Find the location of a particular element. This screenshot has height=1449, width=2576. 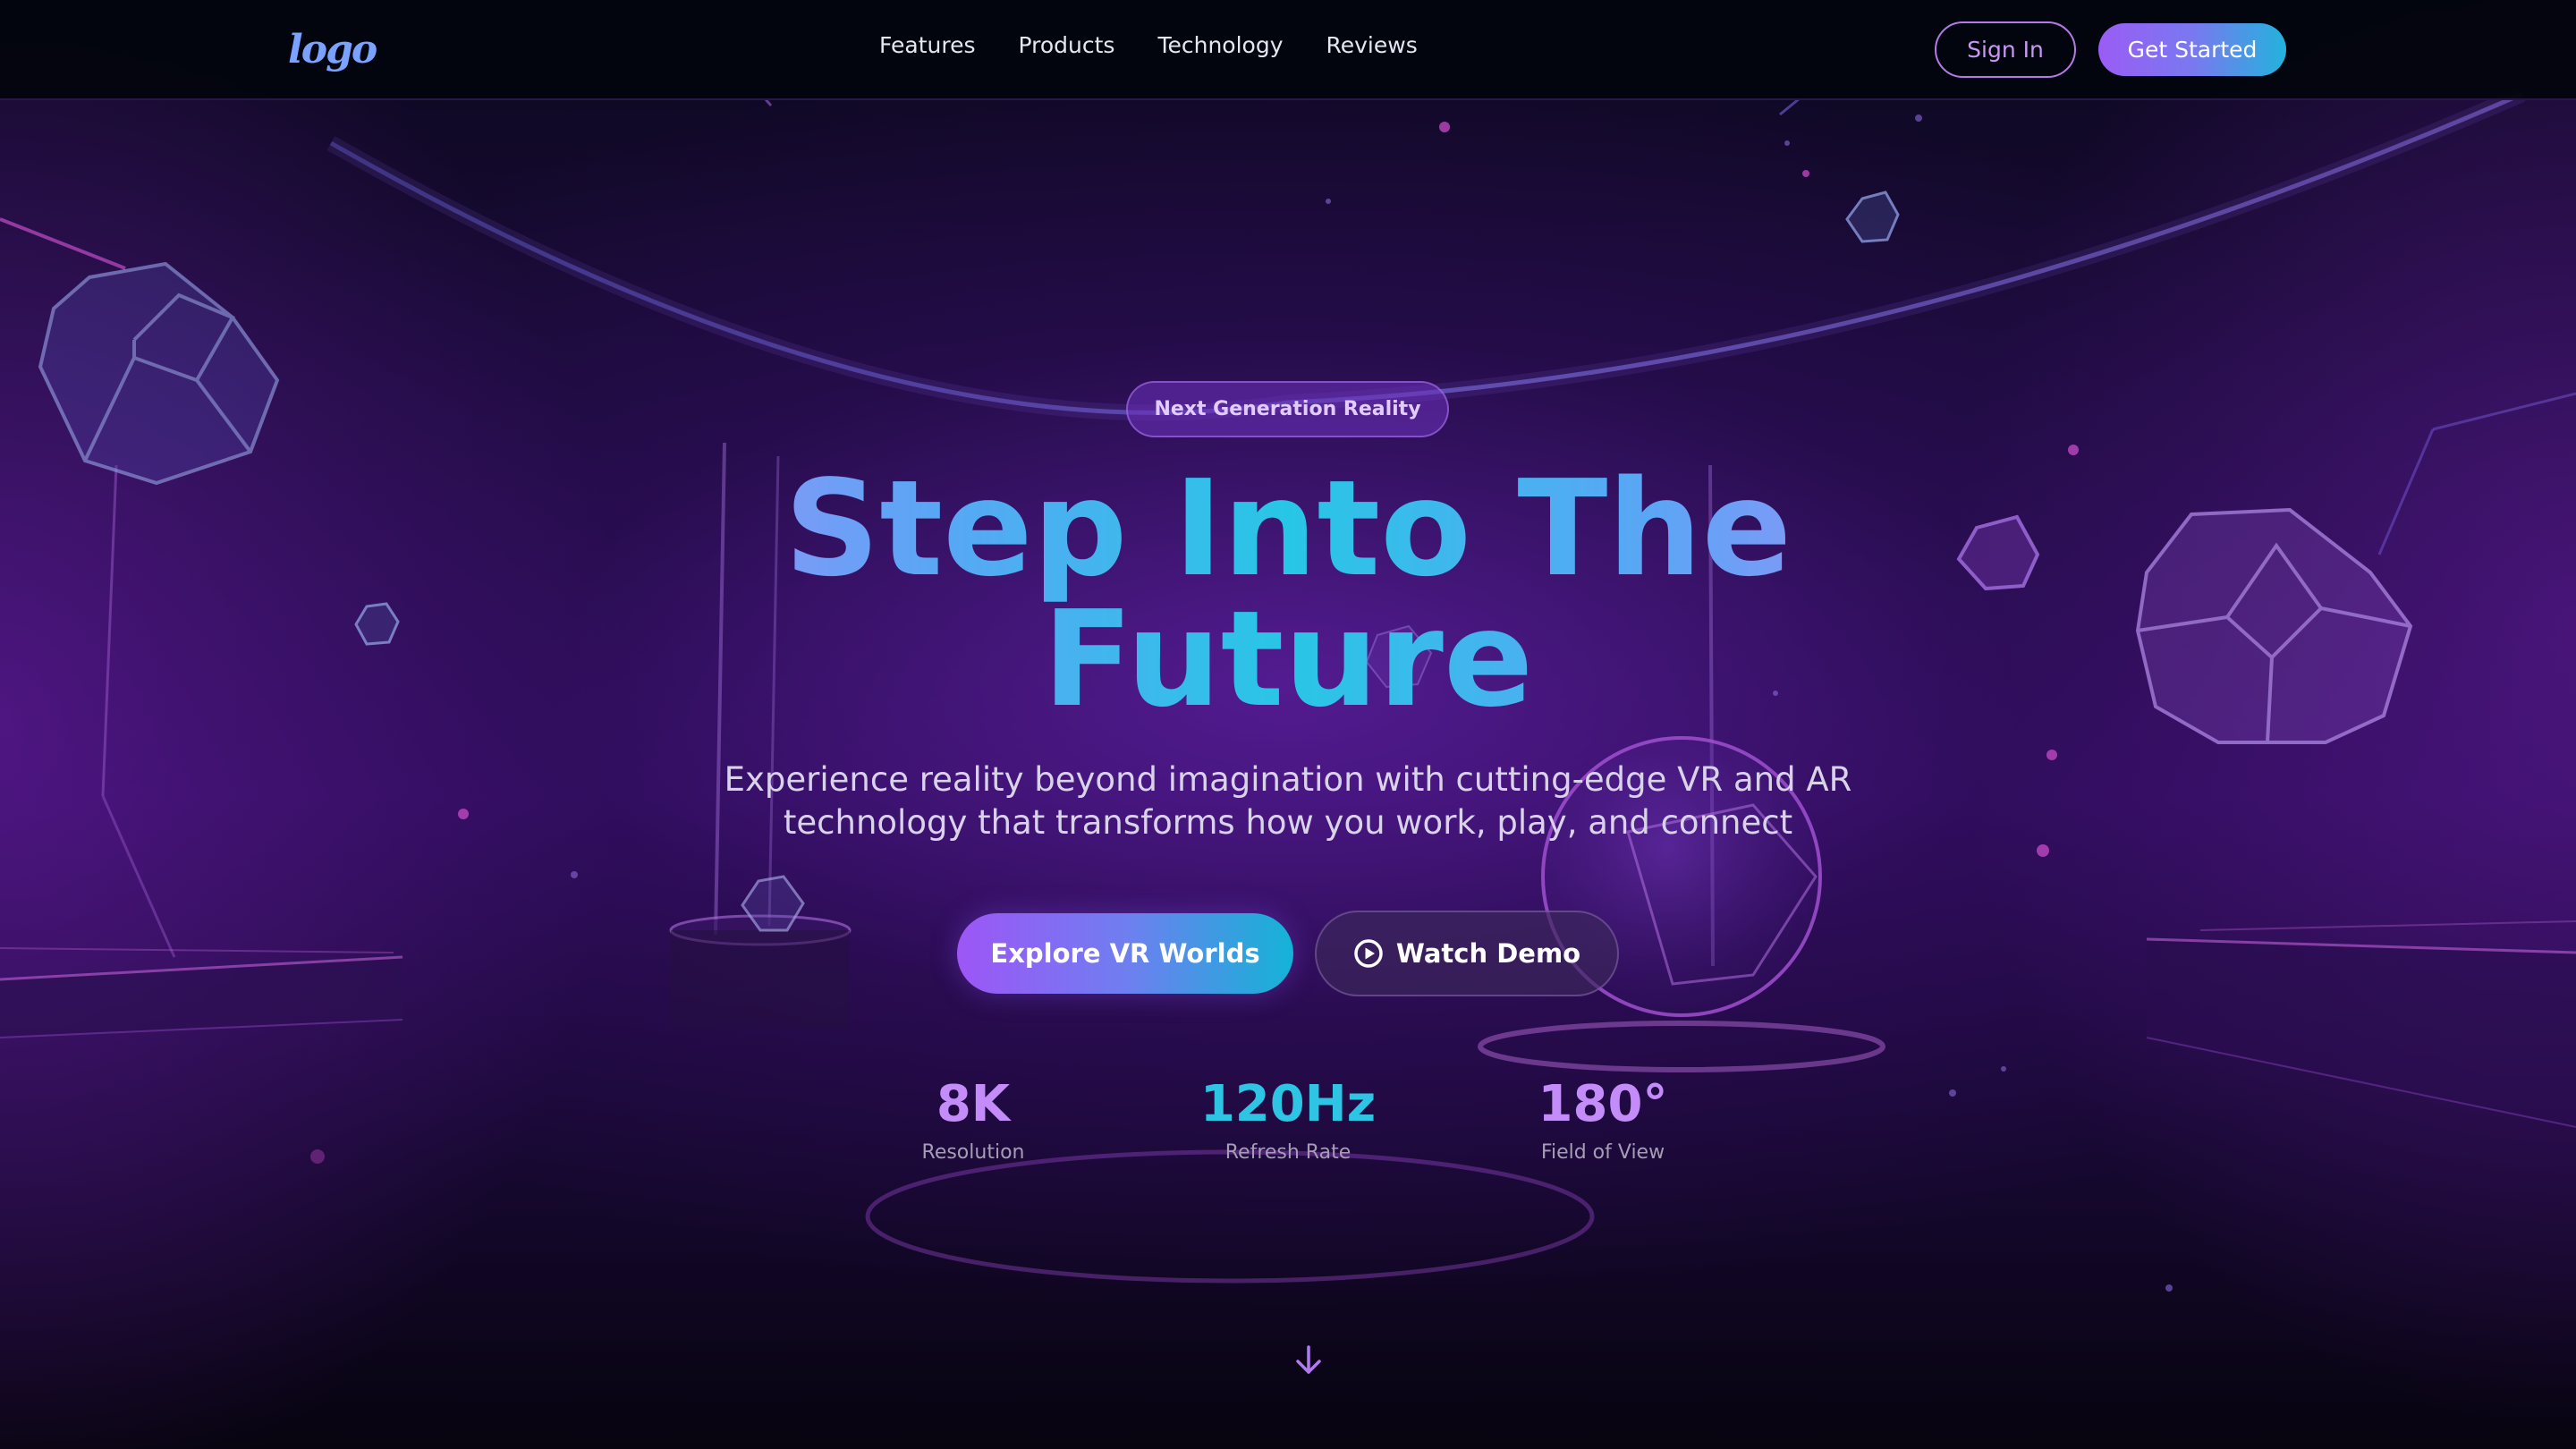

logo: logo is located at coordinates (332, 49).